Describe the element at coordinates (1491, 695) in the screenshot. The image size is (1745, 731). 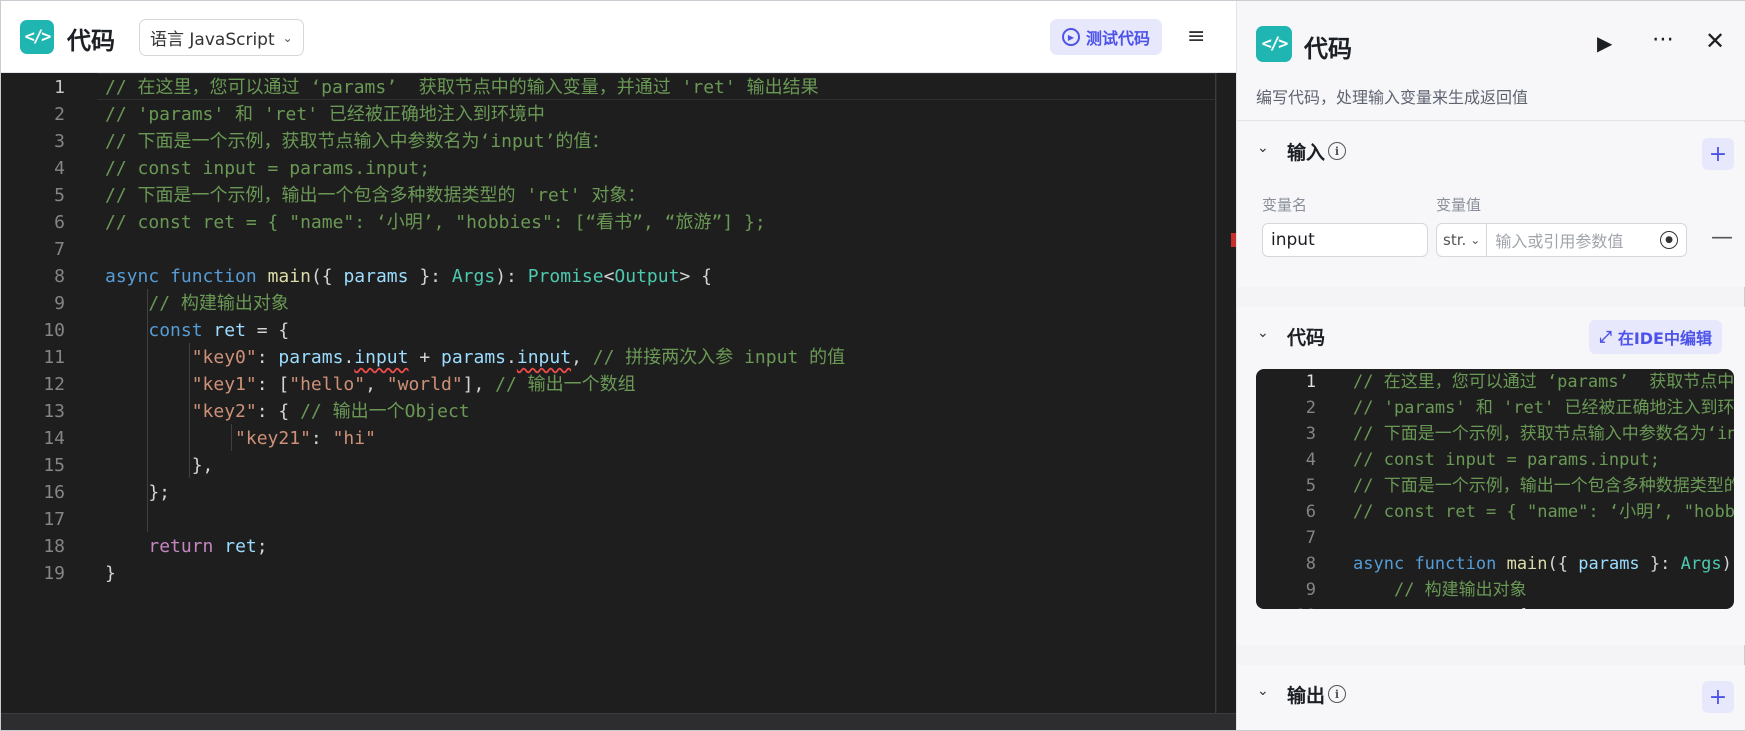
I see `output-section-header: ⌄ 输出 i +` at that location.